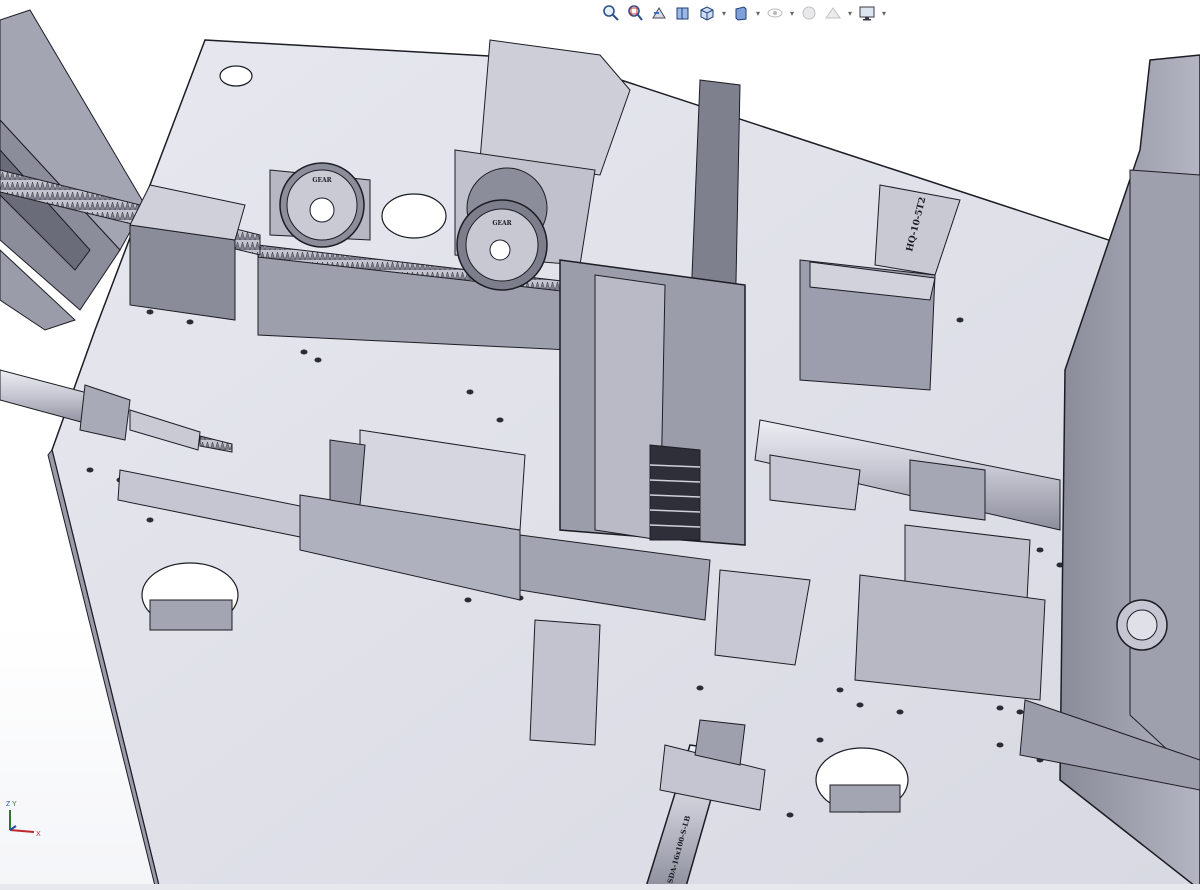  What do you see at coordinates (809, 13) in the screenshot?
I see `edit-appearance-icon` at bounding box center [809, 13].